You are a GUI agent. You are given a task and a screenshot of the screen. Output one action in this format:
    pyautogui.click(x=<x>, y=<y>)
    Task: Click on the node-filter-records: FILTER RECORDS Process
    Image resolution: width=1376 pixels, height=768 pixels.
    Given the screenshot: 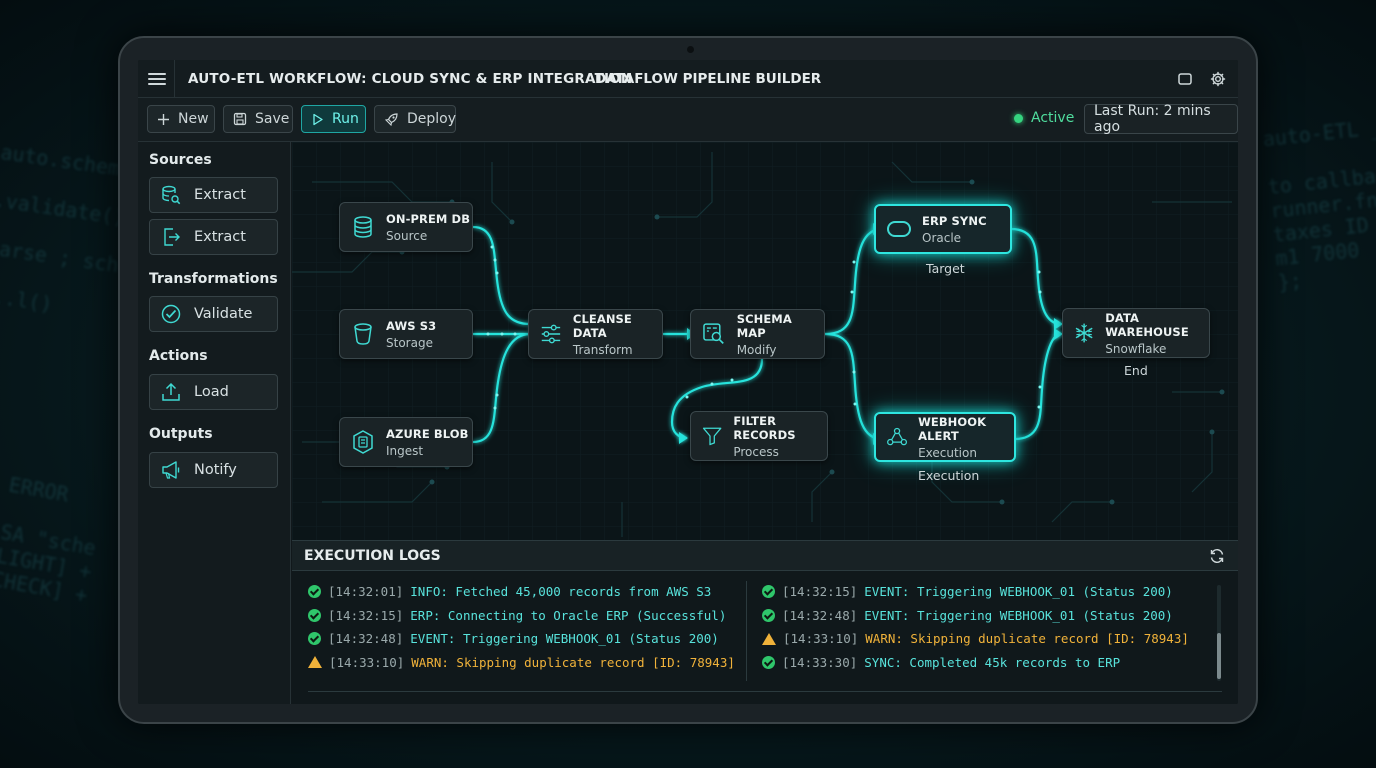 What is the action you would take?
    pyautogui.click(x=759, y=436)
    